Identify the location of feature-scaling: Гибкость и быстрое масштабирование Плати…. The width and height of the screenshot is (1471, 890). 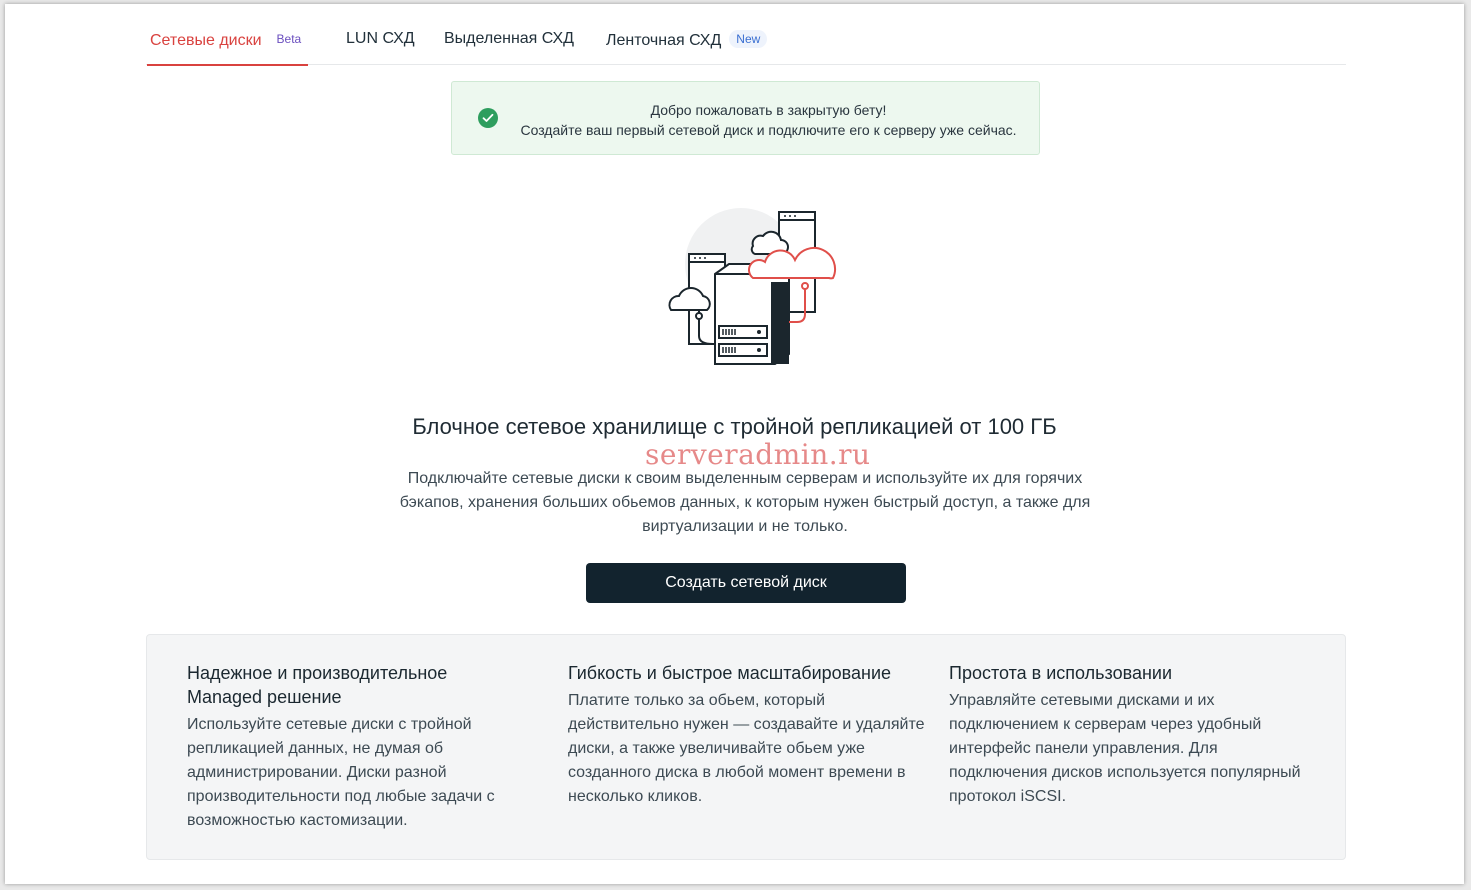
(746, 735).